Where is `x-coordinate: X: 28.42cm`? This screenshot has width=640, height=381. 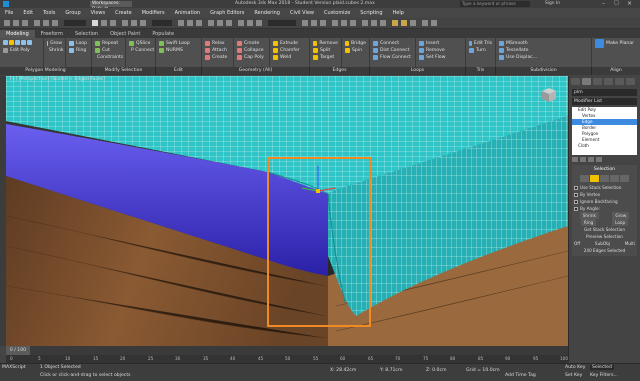 x-coordinate: X: 28.42cm is located at coordinates (343, 370).